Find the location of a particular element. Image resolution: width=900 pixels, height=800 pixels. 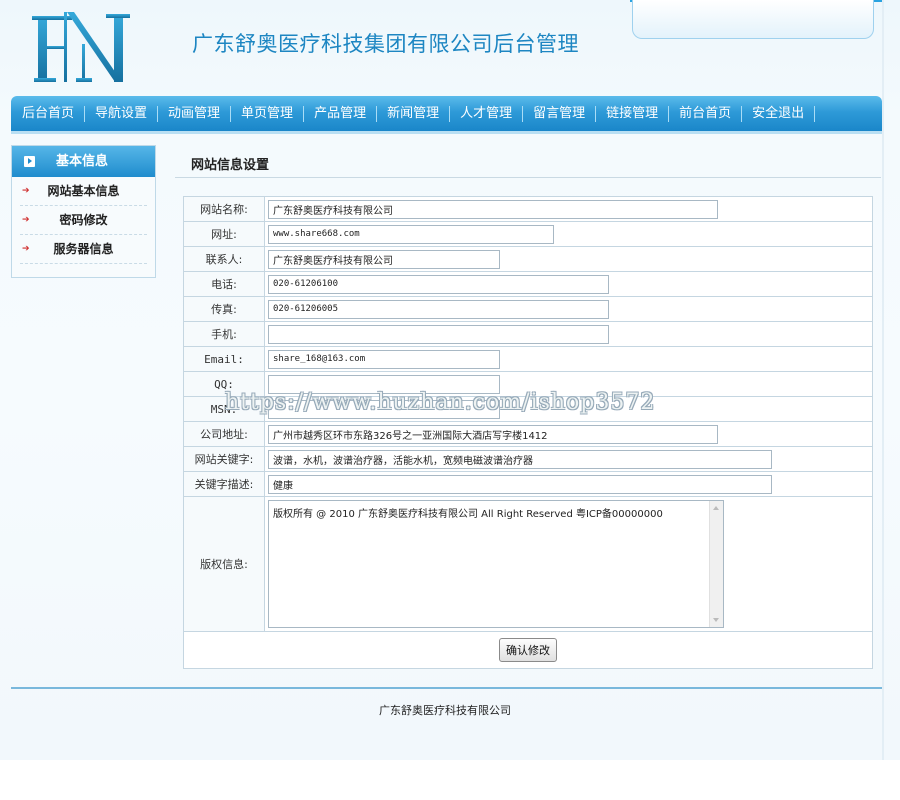

form-row-email: Email: is located at coordinates (528, 359).